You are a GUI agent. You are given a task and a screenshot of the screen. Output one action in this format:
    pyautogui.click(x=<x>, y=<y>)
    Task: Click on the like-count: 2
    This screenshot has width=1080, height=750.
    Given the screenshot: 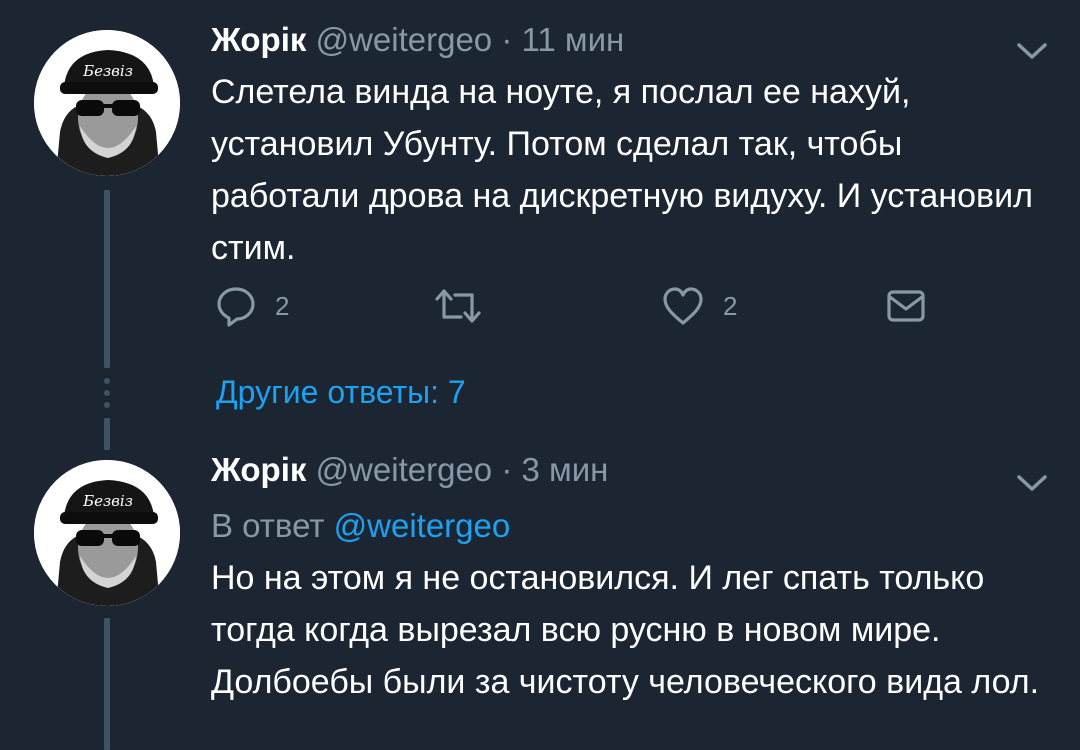 What is the action you would take?
    pyautogui.click(x=730, y=305)
    